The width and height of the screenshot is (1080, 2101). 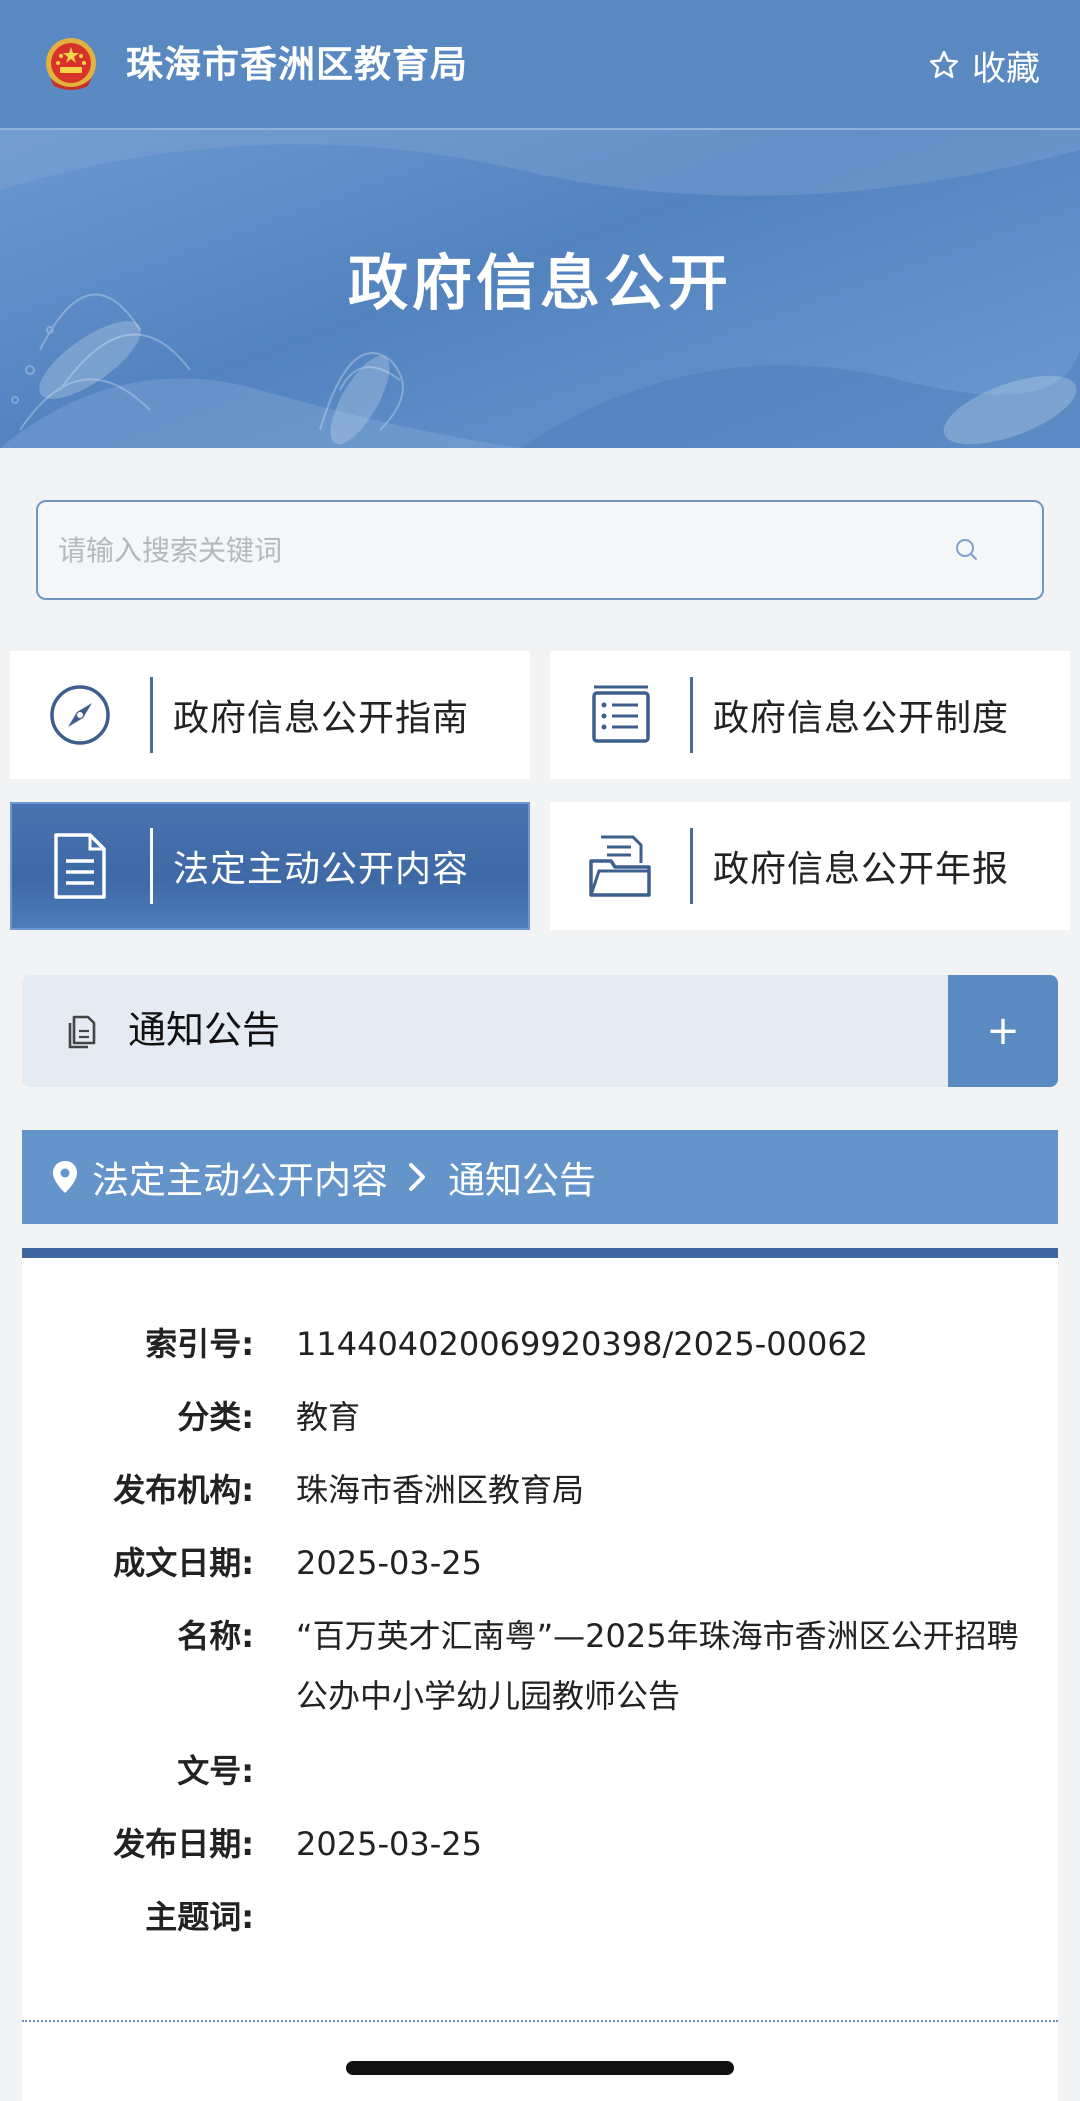 I want to click on meta-key: 分类:, so click(x=215, y=1417).